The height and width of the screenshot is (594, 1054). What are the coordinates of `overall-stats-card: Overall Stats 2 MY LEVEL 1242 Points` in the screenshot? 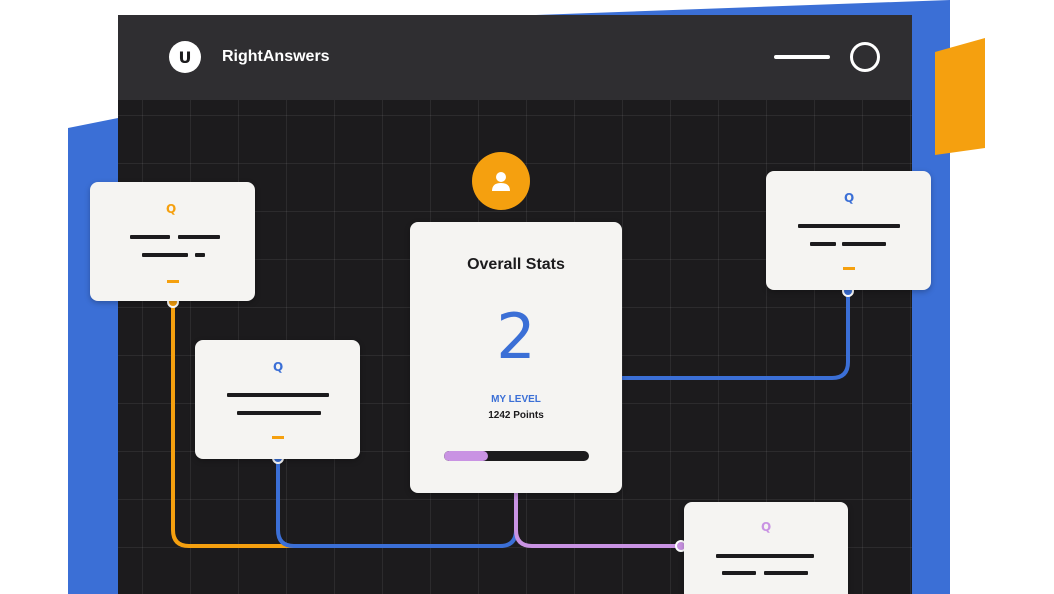 It's located at (516, 357).